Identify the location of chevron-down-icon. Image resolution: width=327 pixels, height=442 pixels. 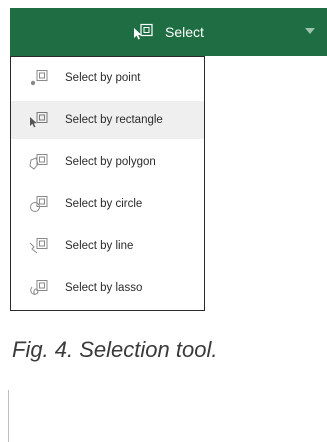
(310, 31).